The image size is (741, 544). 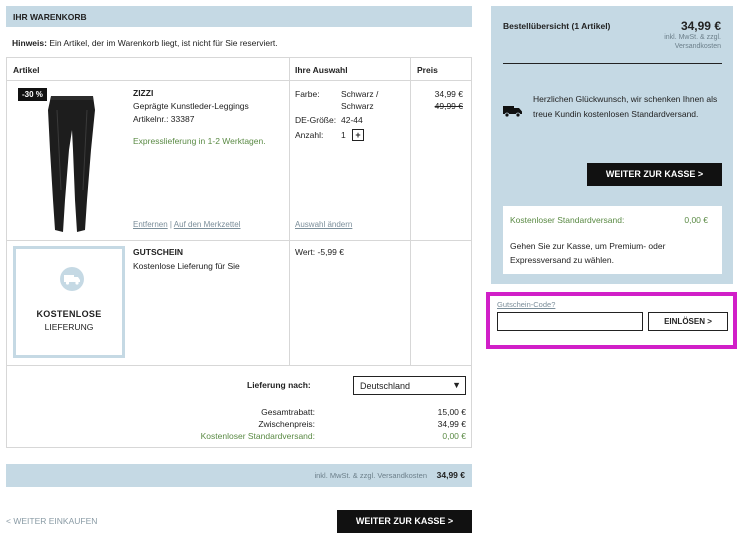 I want to click on tax-note: inkl. MwSt. & zzgl. Versandkosten, so click(x=370, y=475).